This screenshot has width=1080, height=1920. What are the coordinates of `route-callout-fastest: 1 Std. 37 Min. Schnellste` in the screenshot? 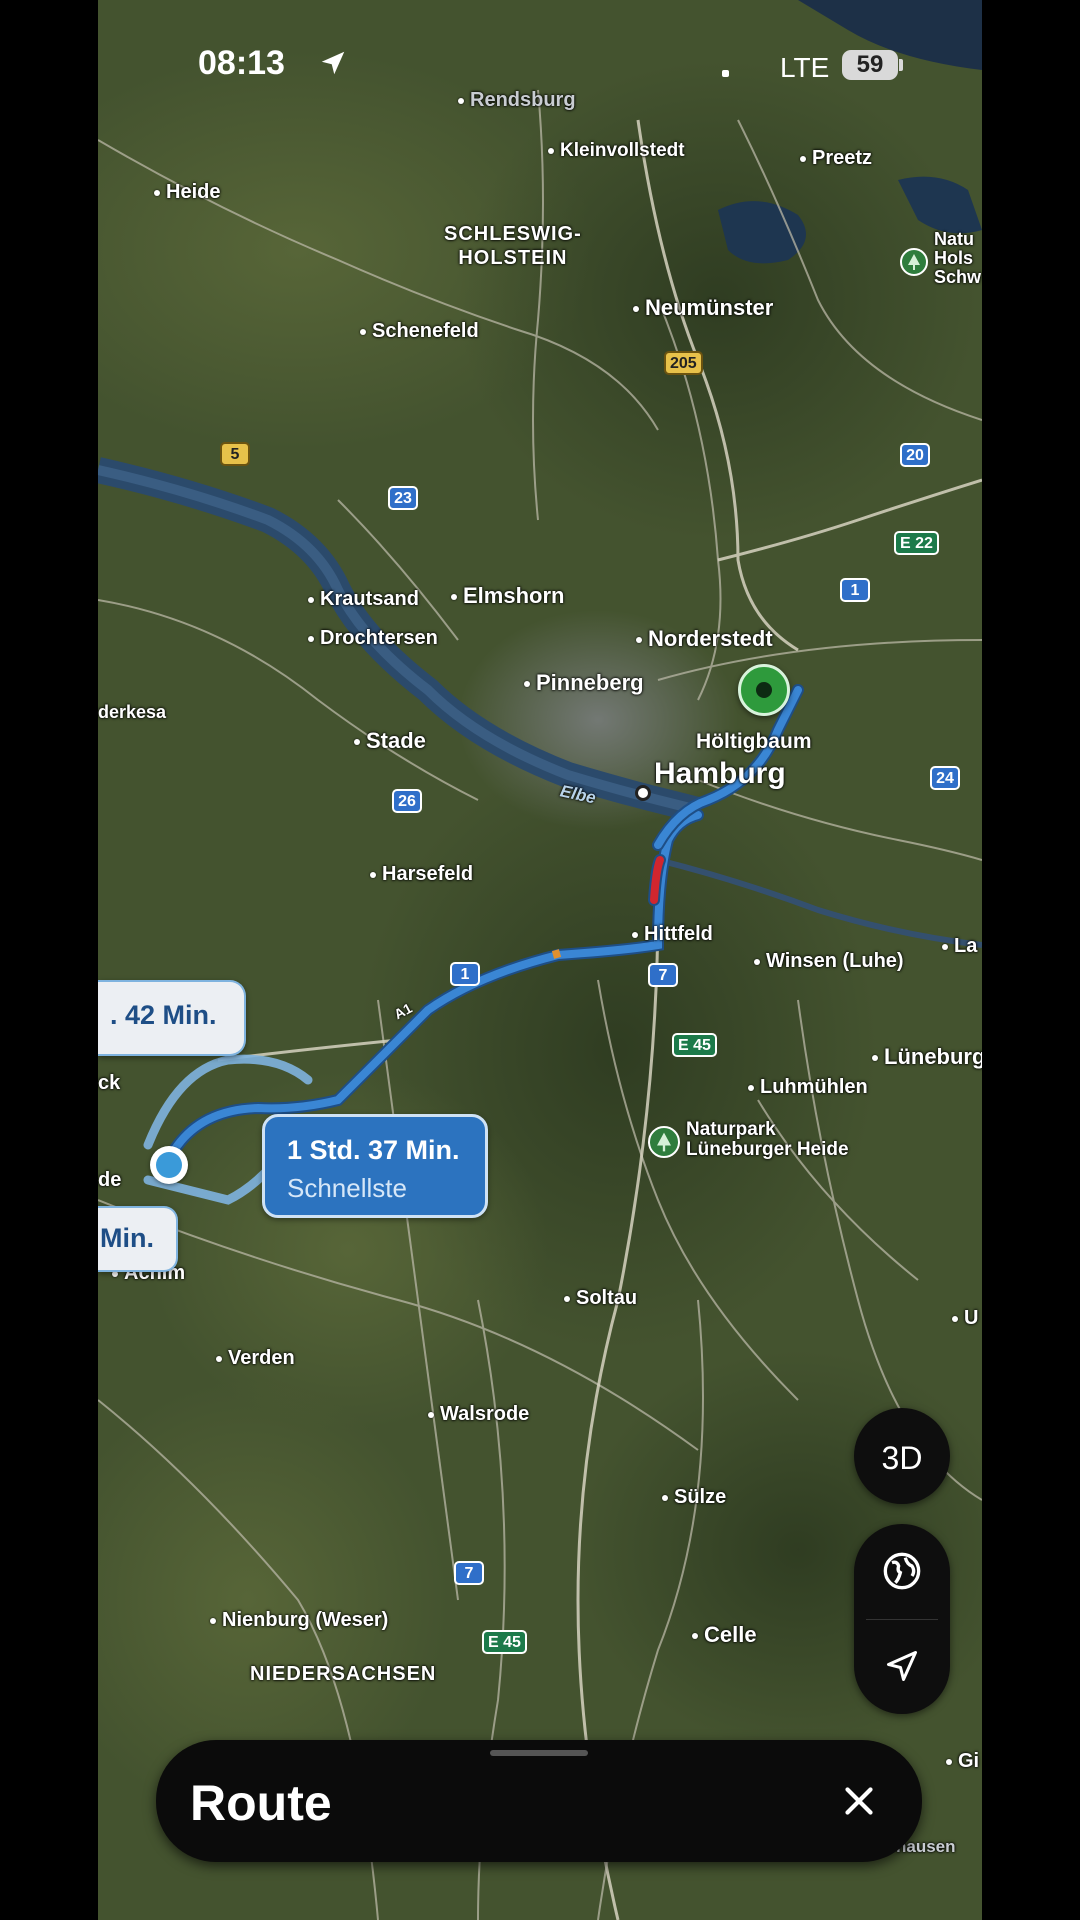 It's located at (375, 1166).